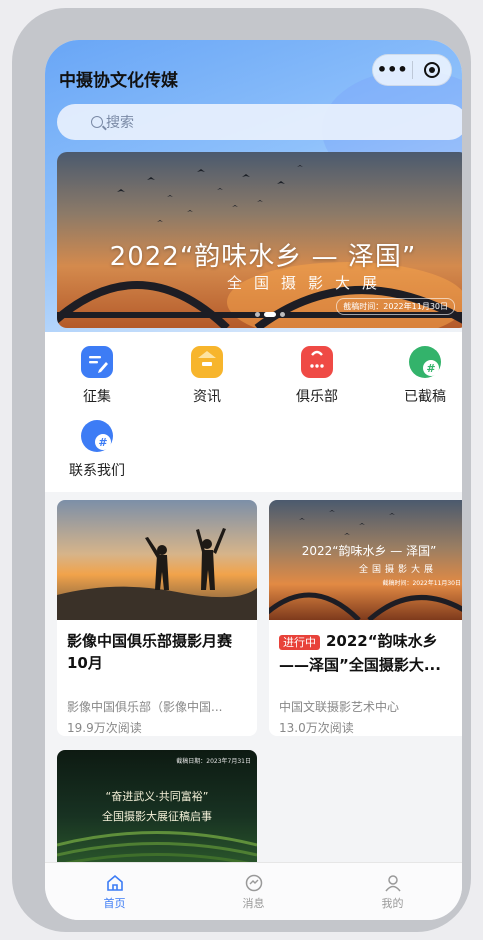  What do you see at coordinates (392, 903) in the screenshot?
I see `tab-label: 我的` at bounding box center [392, 903].